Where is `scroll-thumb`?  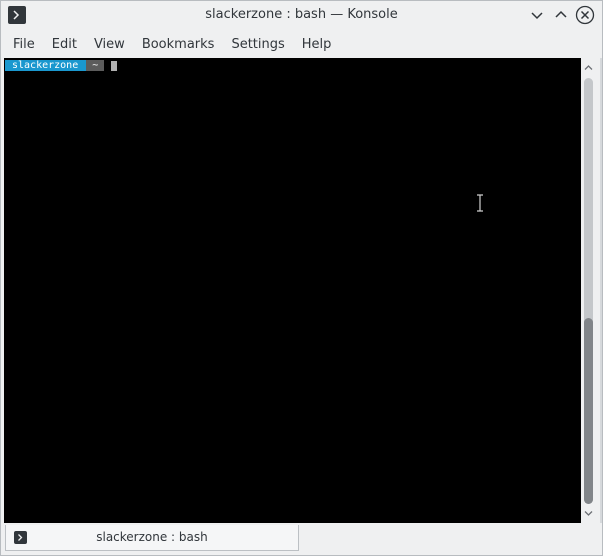 scroll-thumb is located at coordinates (588, 411).